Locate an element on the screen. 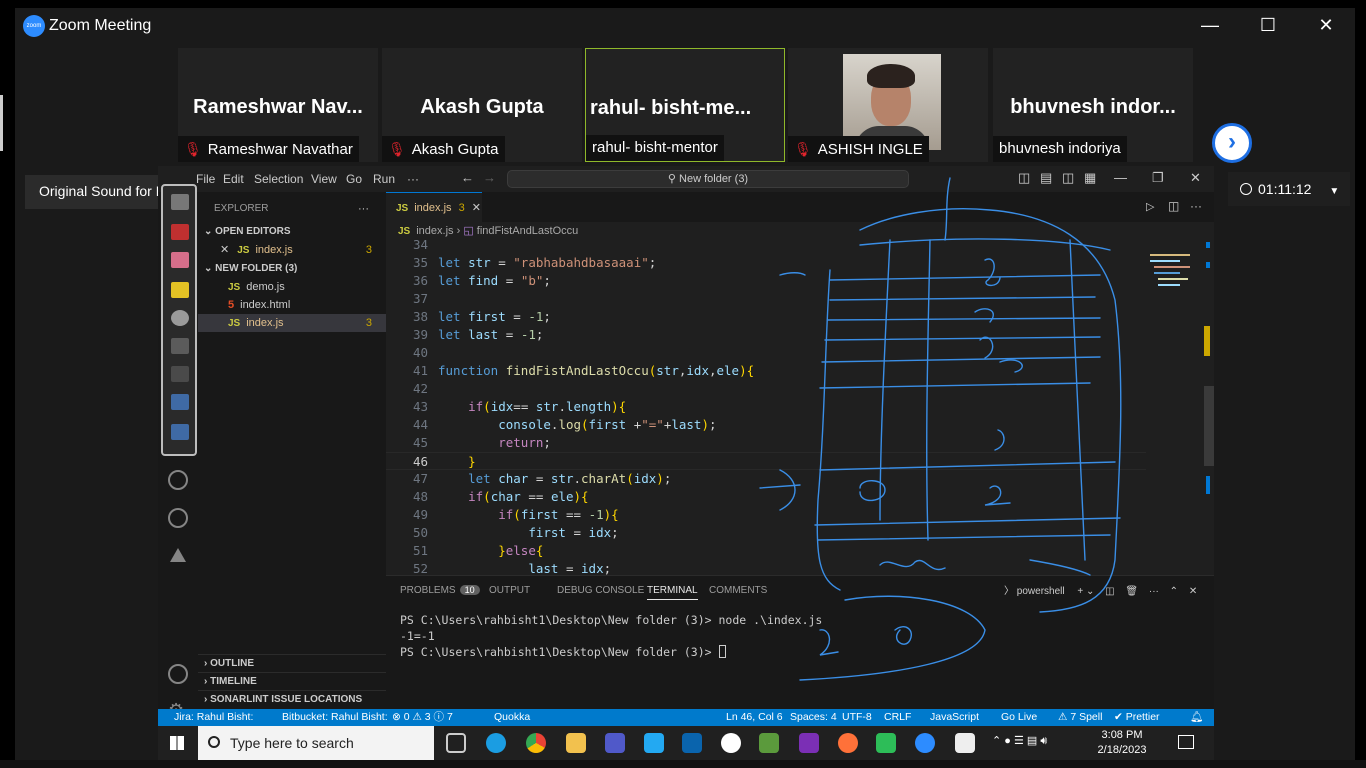 This screenshot has width=1366, height=768. new-terminal-icon: + is located at coordinates (1080, 591).